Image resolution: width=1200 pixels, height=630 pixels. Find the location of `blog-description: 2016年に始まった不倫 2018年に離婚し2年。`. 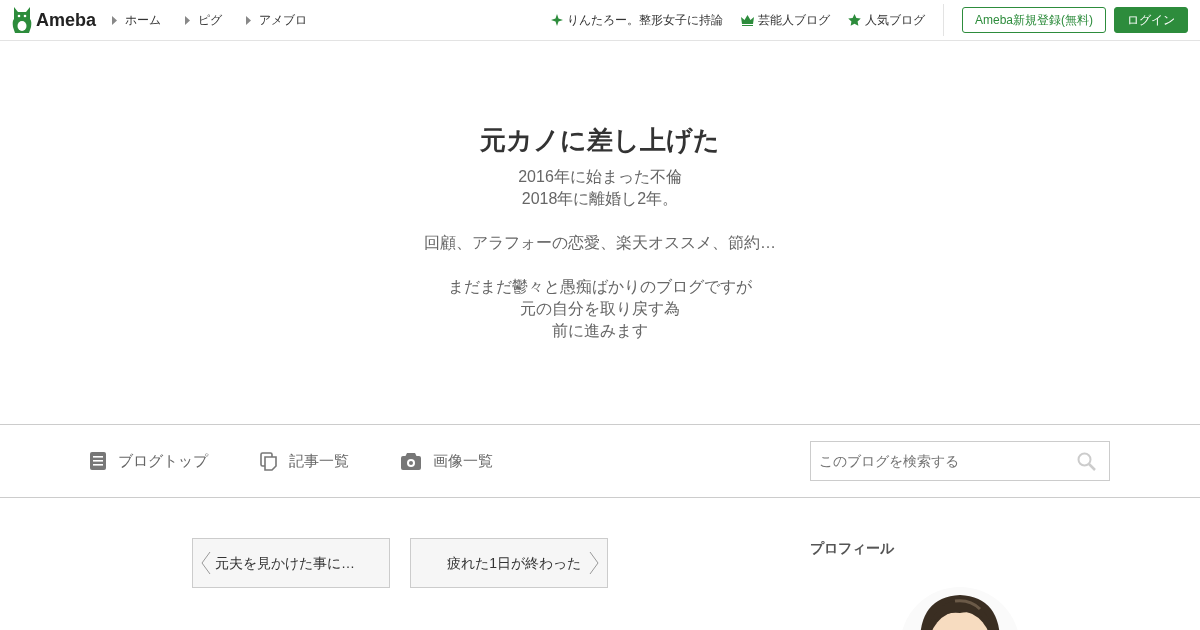

blog-description: 2016年に始まった不倫 2018年に離婚し2年。 is located at coordinates (600, 188).